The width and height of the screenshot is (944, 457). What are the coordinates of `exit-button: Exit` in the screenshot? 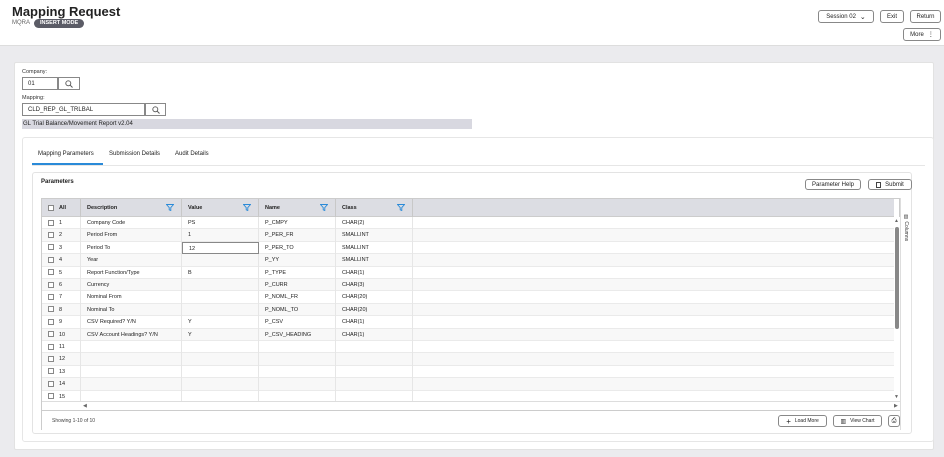 It's located at (892, 16).